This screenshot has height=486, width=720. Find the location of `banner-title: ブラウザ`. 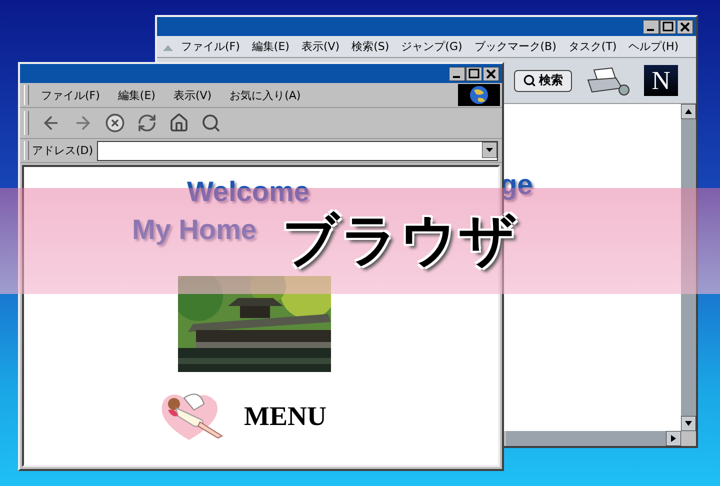

banner-title: ブラウザ is located at coordinates (400, 241).